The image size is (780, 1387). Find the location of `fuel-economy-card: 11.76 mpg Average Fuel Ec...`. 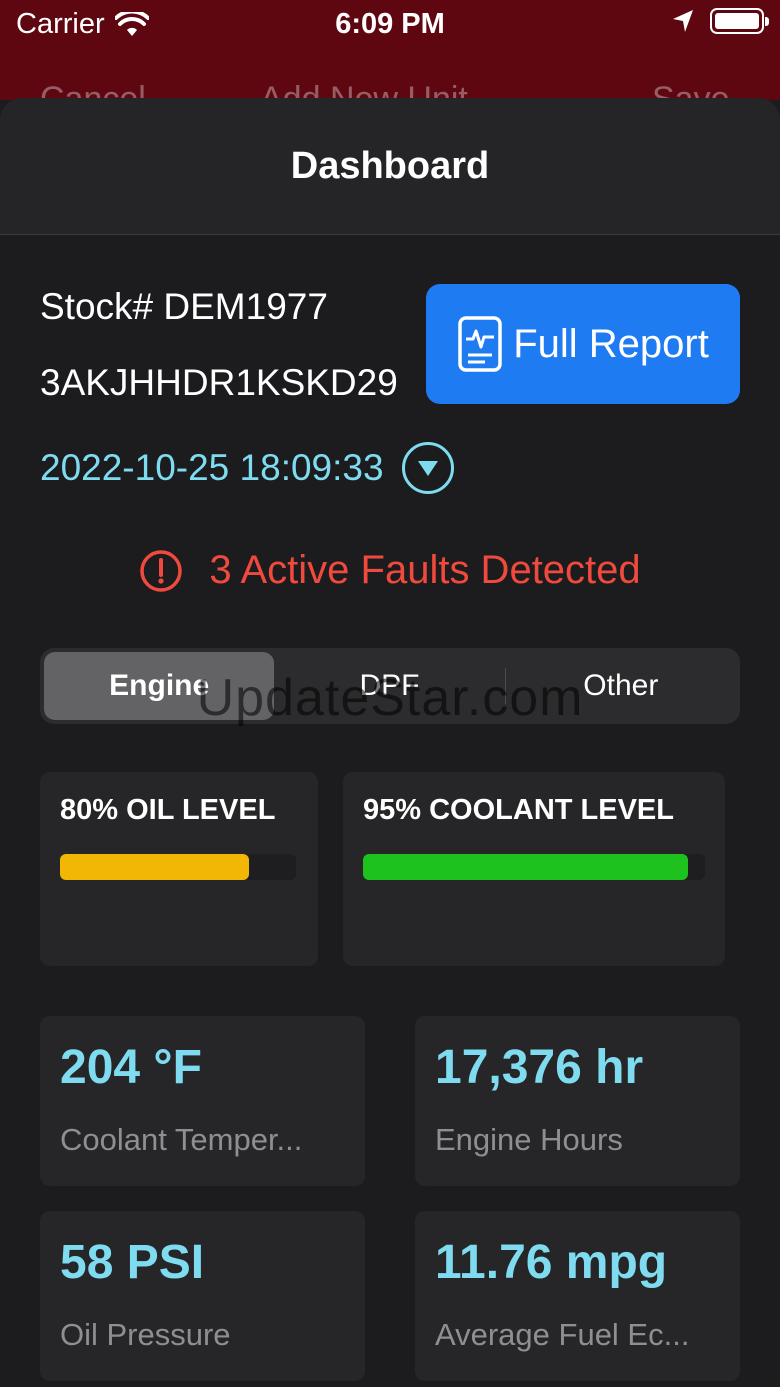

fuel-economy-card: 11.76 mpg Average Fuel Ec... is located at coordinates (577, 1296).